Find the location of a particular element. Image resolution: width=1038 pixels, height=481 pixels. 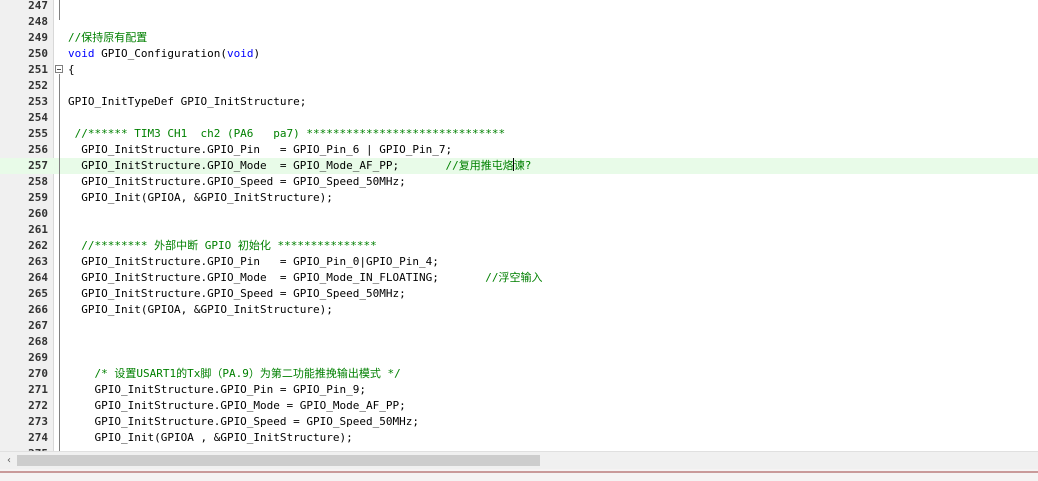

code-comment: //保持原有配置 is located at coordinates (108, 37).